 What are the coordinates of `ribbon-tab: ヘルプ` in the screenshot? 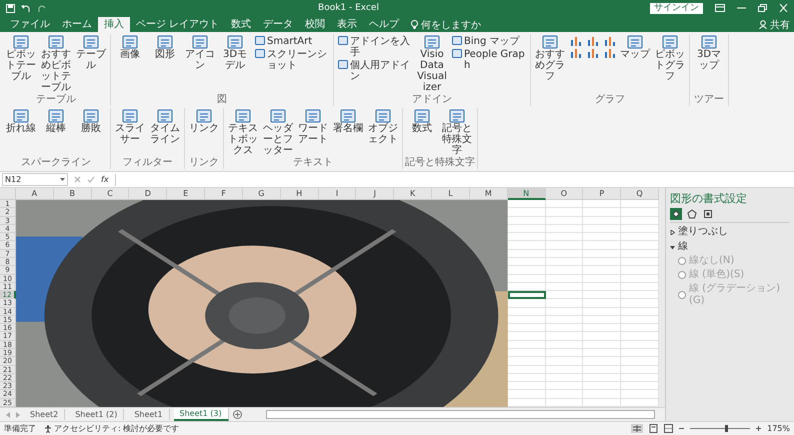 It's located at (384, 24).